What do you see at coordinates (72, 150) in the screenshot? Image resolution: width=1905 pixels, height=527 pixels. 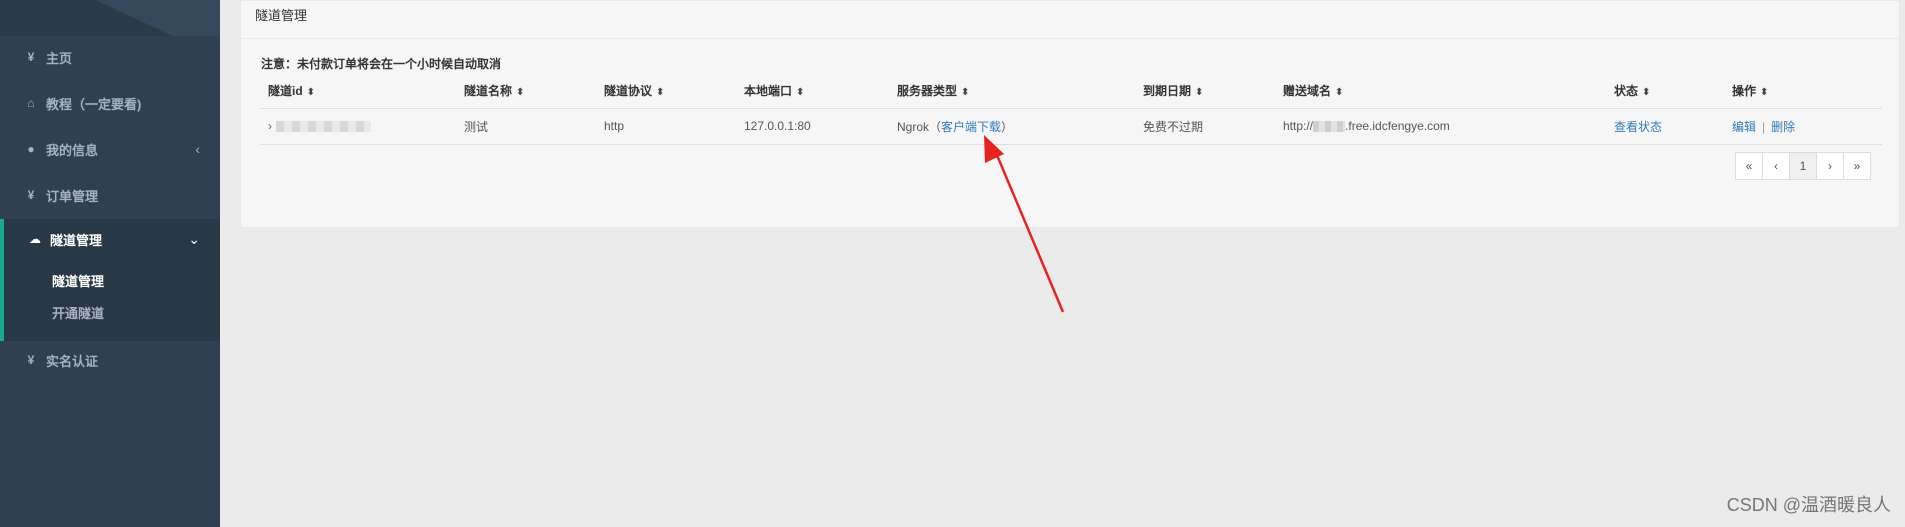 I see `sidebar-item-label: 我的信息` at bounding box center [72, 150].